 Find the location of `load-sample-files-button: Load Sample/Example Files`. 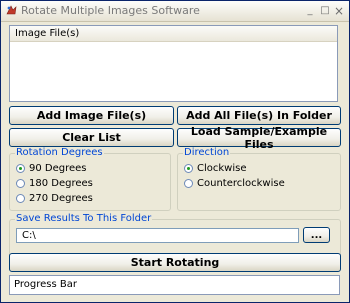

load-sample-files-button: Load Sample/Example Files is located at coordinates (259, 138).